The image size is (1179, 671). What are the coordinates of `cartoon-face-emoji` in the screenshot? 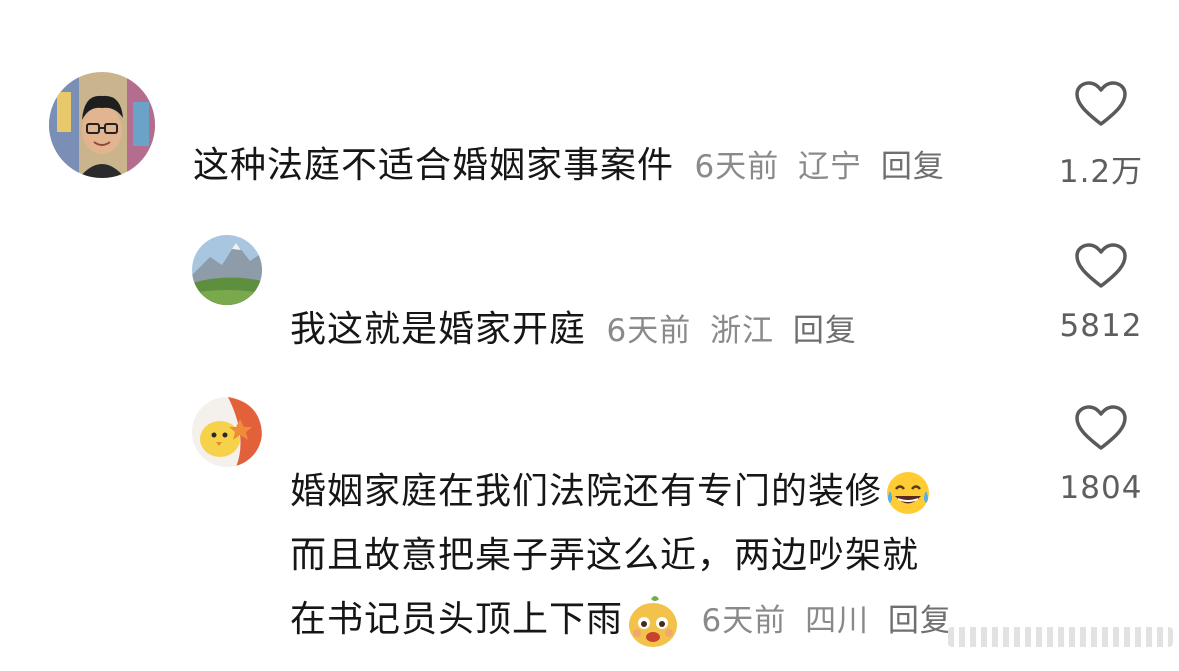 It's located at (653, 621).